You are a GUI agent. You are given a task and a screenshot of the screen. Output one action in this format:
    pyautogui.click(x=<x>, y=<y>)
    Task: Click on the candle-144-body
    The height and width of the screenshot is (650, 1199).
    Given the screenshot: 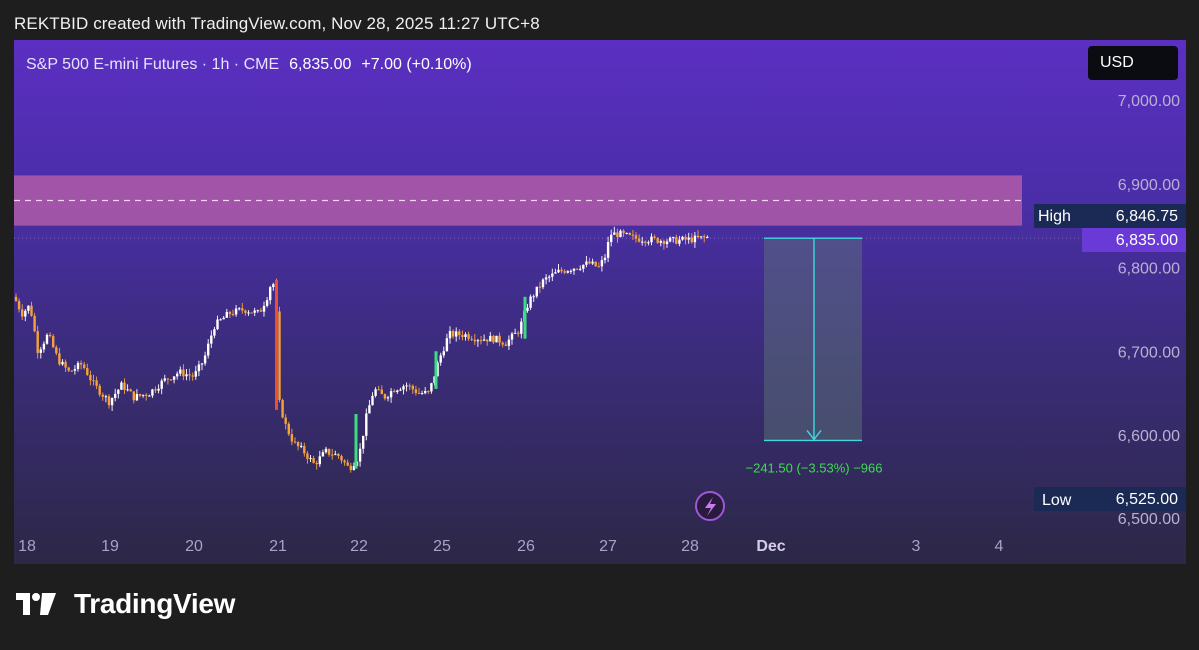 What is the action you would take?
    pyautogui.click(x=462, y=336)
    